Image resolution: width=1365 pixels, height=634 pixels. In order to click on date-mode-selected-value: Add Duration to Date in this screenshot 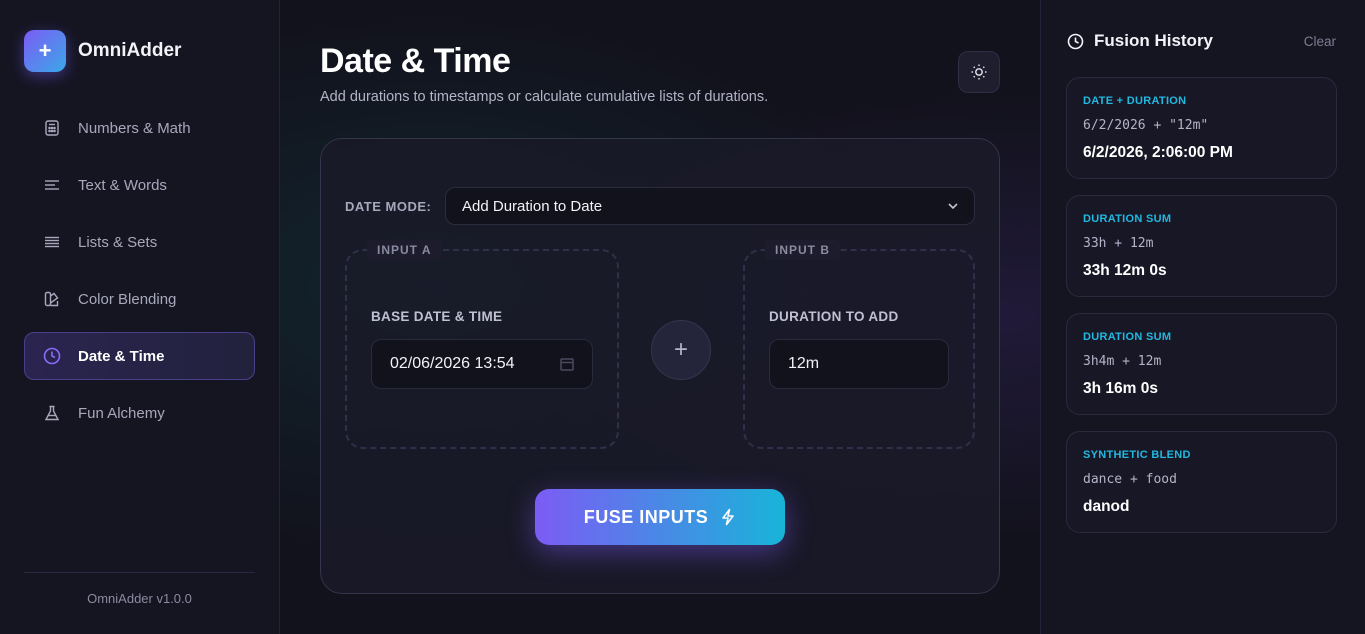, I will do `click(532, 206)`.